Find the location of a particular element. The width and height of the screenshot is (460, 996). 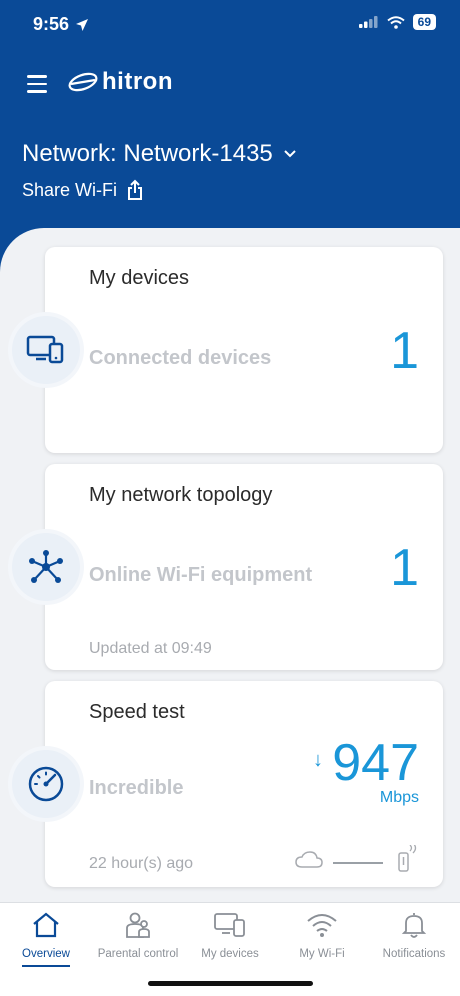

wifi-icon is located at coordinates (322, 925).